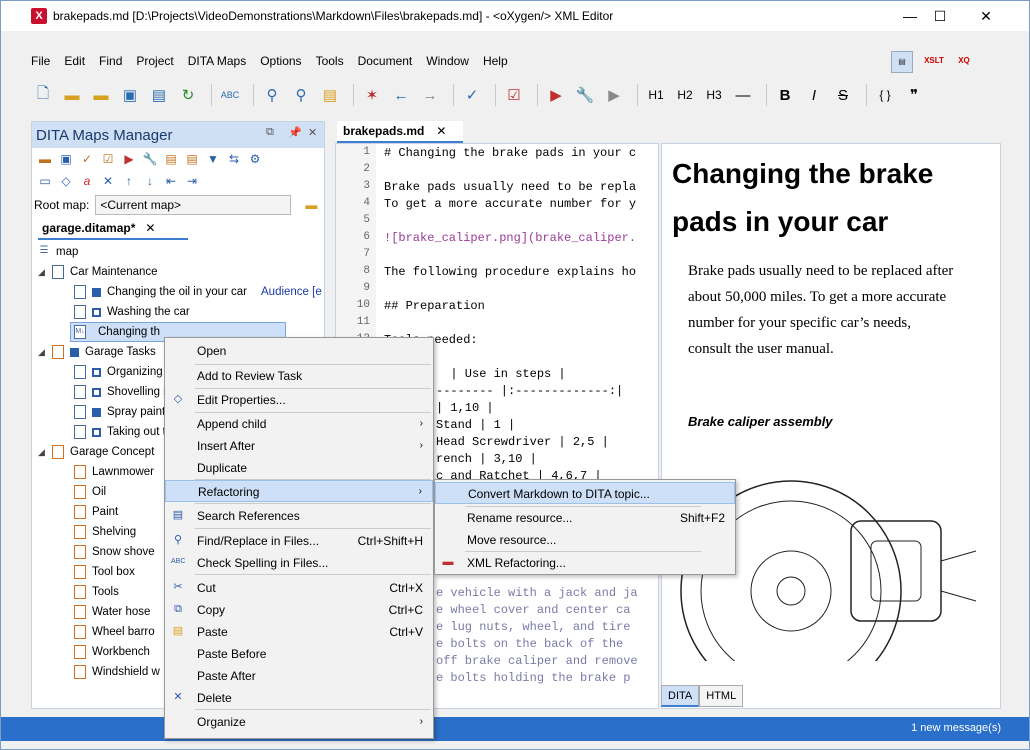 The height and width of the screenshot is (750, 1030). I want to click on tab-dita: DITA, so click(680, 696).